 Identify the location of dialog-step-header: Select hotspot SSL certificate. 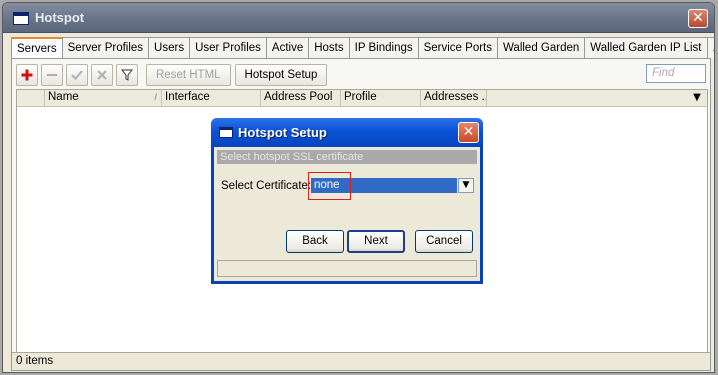
(347, 157).